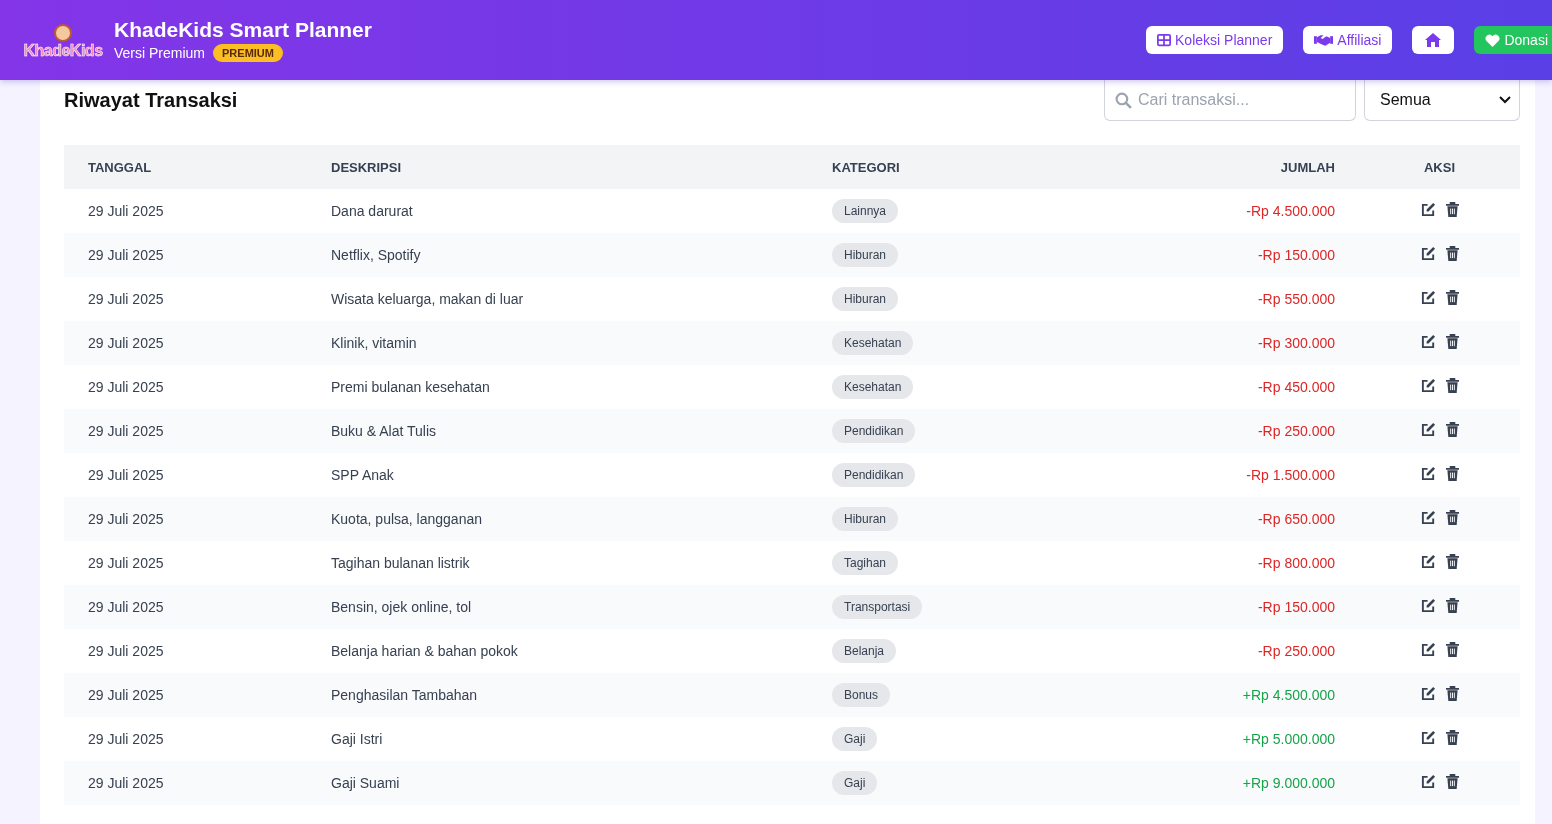 The width and height of the screenshot is (1552, 824). Describe the element at coordinates (1348, 40) in the screenshot. I see `handshake-button: Affiliasi` at that location.